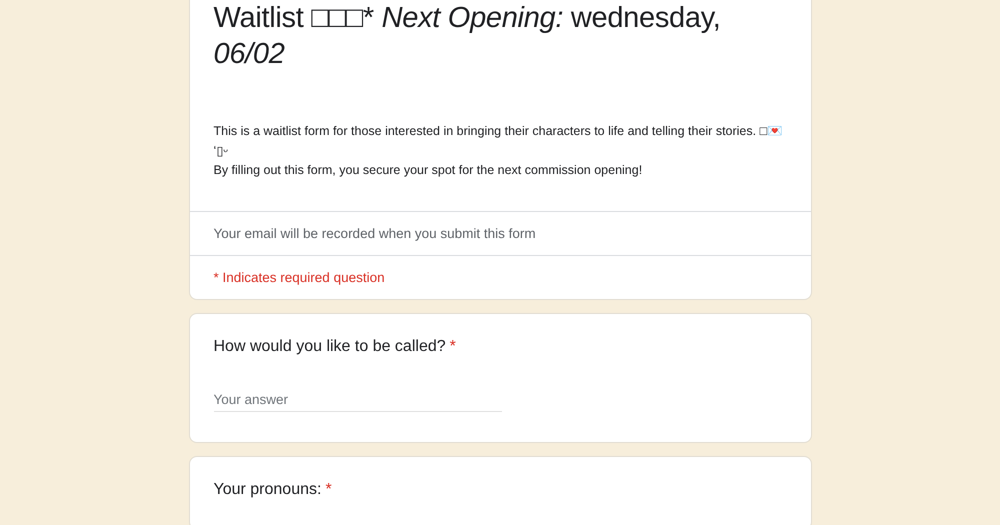  I want to click on form-title: Waitlist □□□* Next Opening: wednesday, 06/02, so click(467, 36).